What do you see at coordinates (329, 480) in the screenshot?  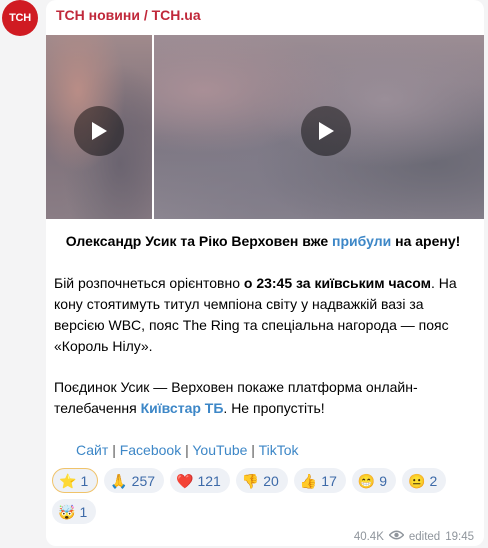 I see `reaction-count: 17` at bounding box center [329, 480].